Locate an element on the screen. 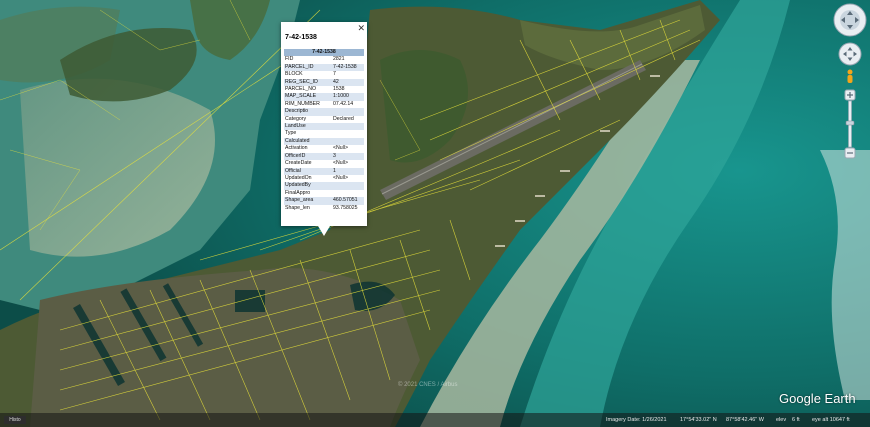  zoom-out-icon is located at coordinates (850, 153).